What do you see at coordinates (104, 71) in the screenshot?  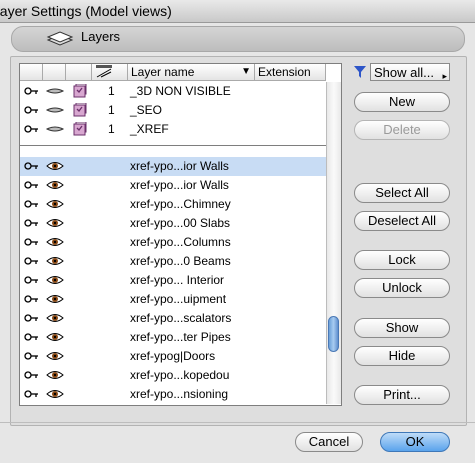 I see `intersection-group-icon` at bounding box center [104, 71].